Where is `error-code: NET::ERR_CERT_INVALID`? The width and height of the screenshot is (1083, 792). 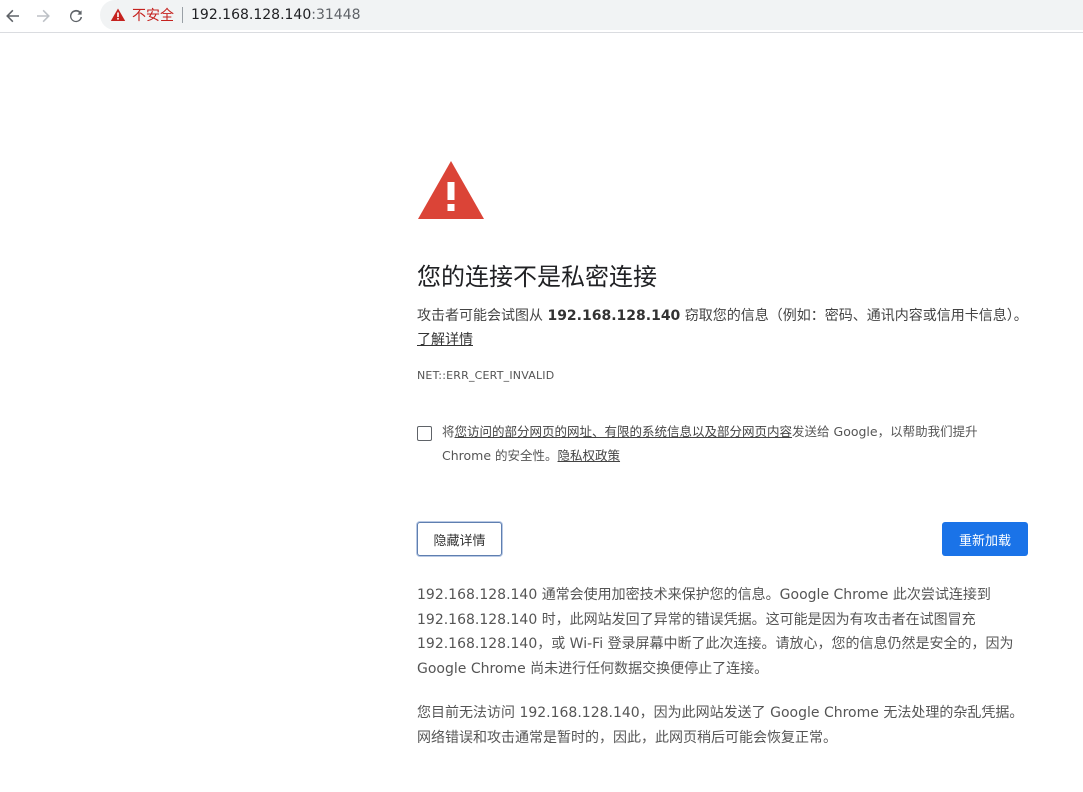 error-code: NET::ERR_CERT_INVALID is located at coordinates (486, 375).